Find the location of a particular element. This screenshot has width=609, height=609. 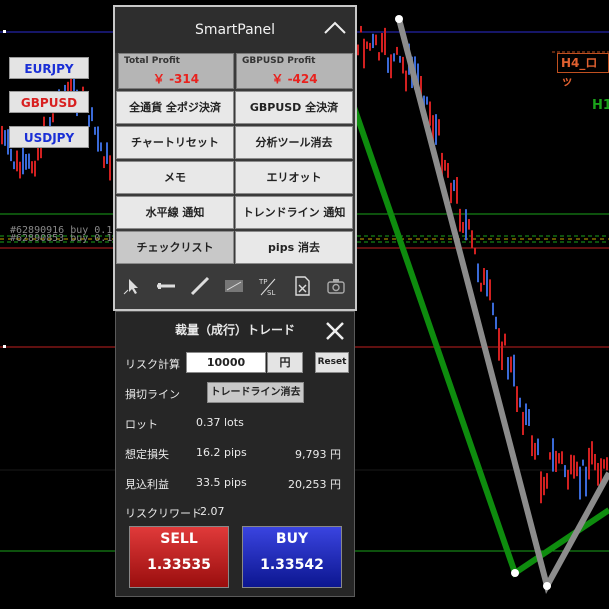

total-profit-value: ￥ -314 is located at coordinates (176, 79).